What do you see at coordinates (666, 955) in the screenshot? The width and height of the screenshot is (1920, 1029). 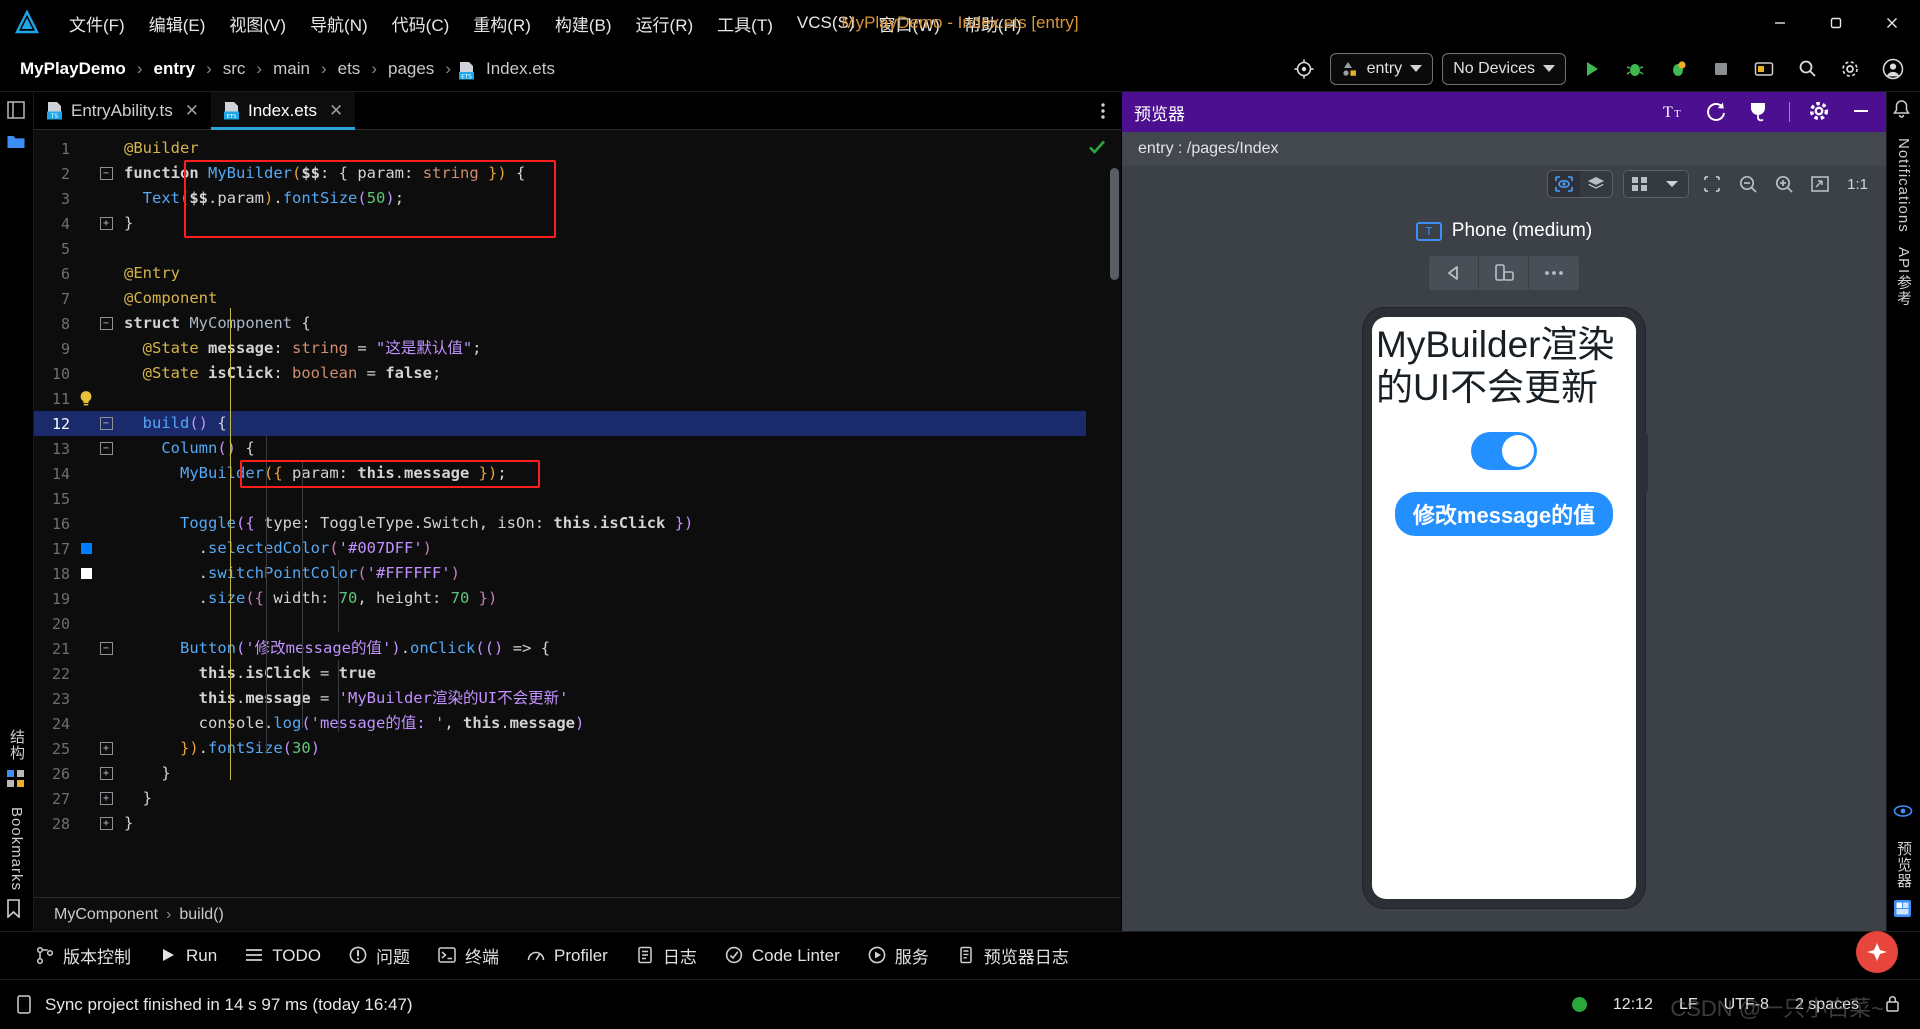 I see `tool-window-button: 日志` at bounding box center [666, 955].